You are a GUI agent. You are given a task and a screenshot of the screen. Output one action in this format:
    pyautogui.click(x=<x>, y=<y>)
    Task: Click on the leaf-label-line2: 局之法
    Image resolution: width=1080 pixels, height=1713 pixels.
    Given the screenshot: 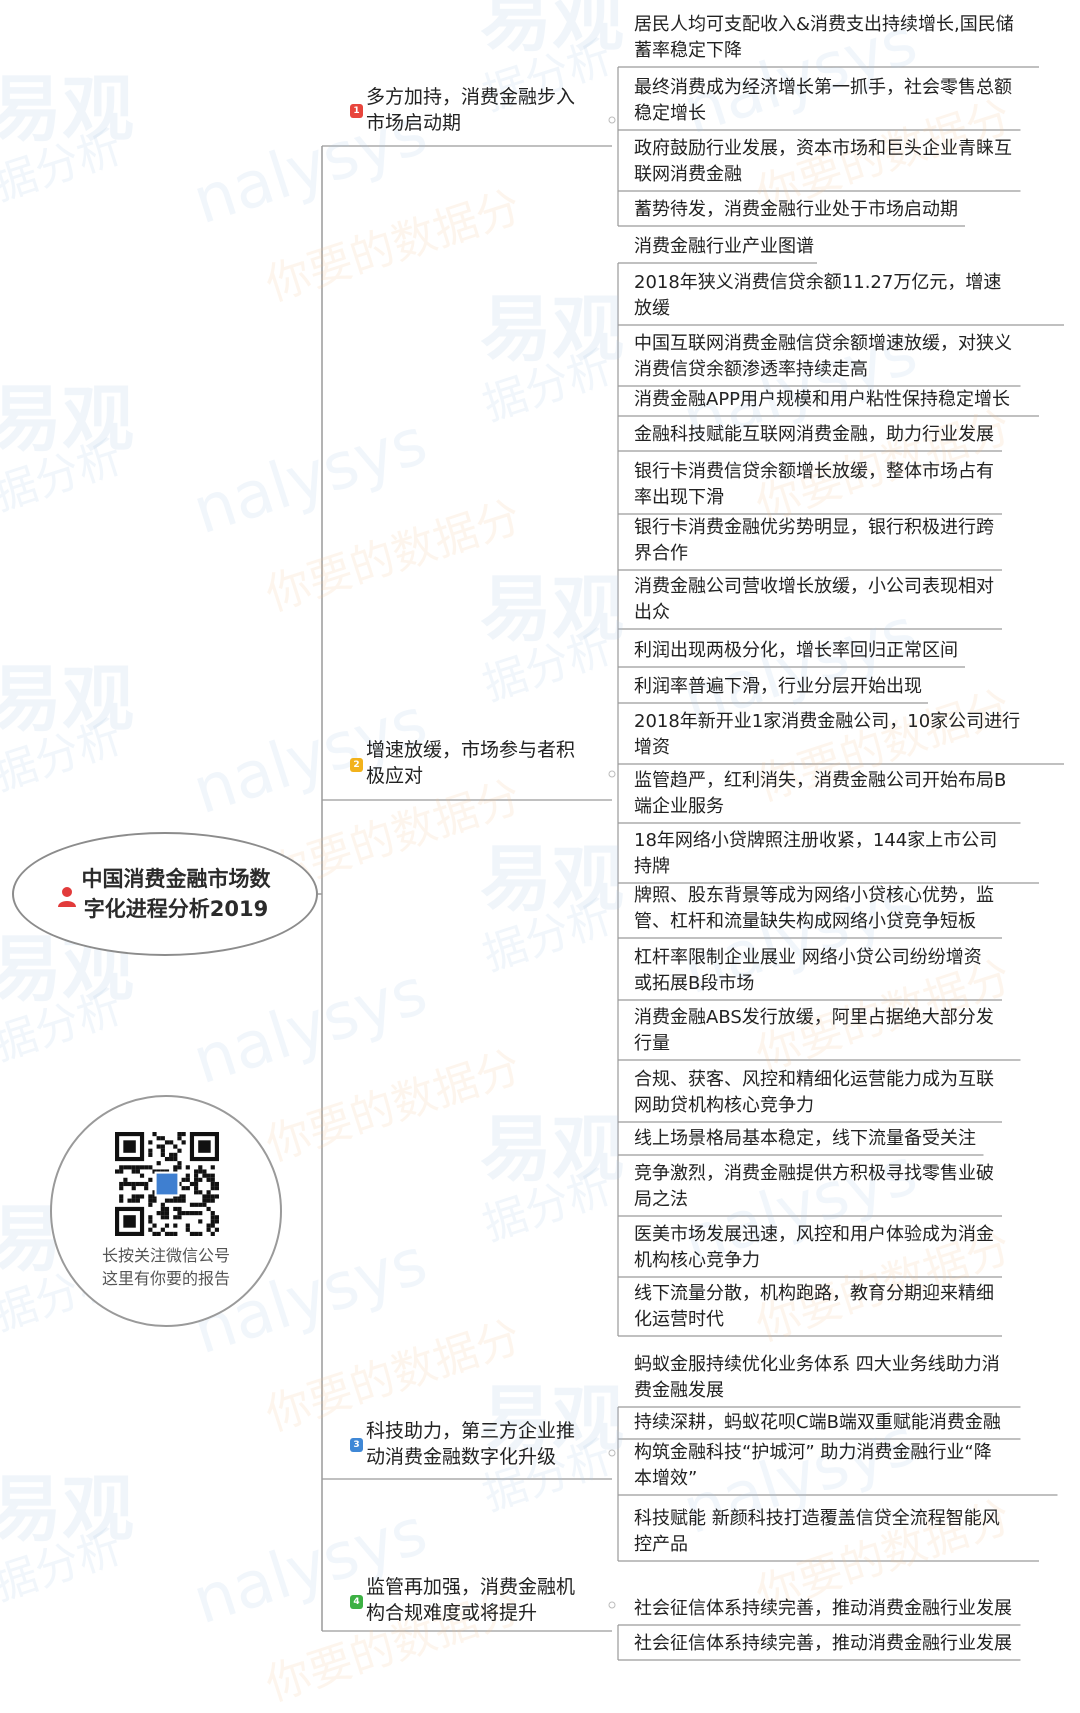 What is the action you would take?
    pyautogui.click(x=661, y=1199)
    